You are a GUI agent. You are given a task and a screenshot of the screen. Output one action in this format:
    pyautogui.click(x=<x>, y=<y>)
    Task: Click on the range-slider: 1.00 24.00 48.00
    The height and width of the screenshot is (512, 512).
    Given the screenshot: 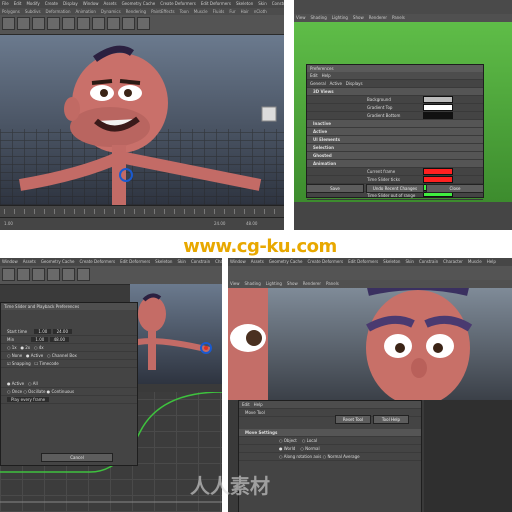 What is the action you would take?
    pyautogui.click(x=142, y=223)
    